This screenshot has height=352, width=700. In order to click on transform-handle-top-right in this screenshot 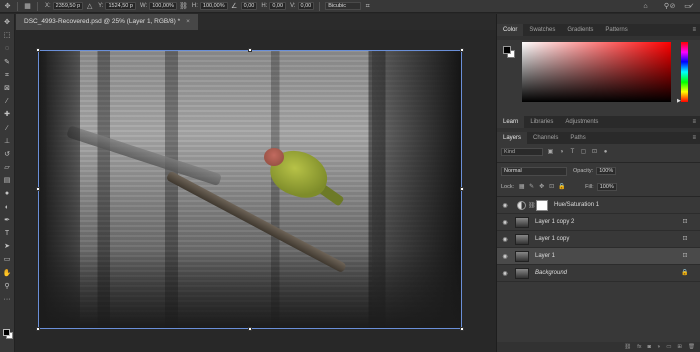, I will do `click(462, 50)`.